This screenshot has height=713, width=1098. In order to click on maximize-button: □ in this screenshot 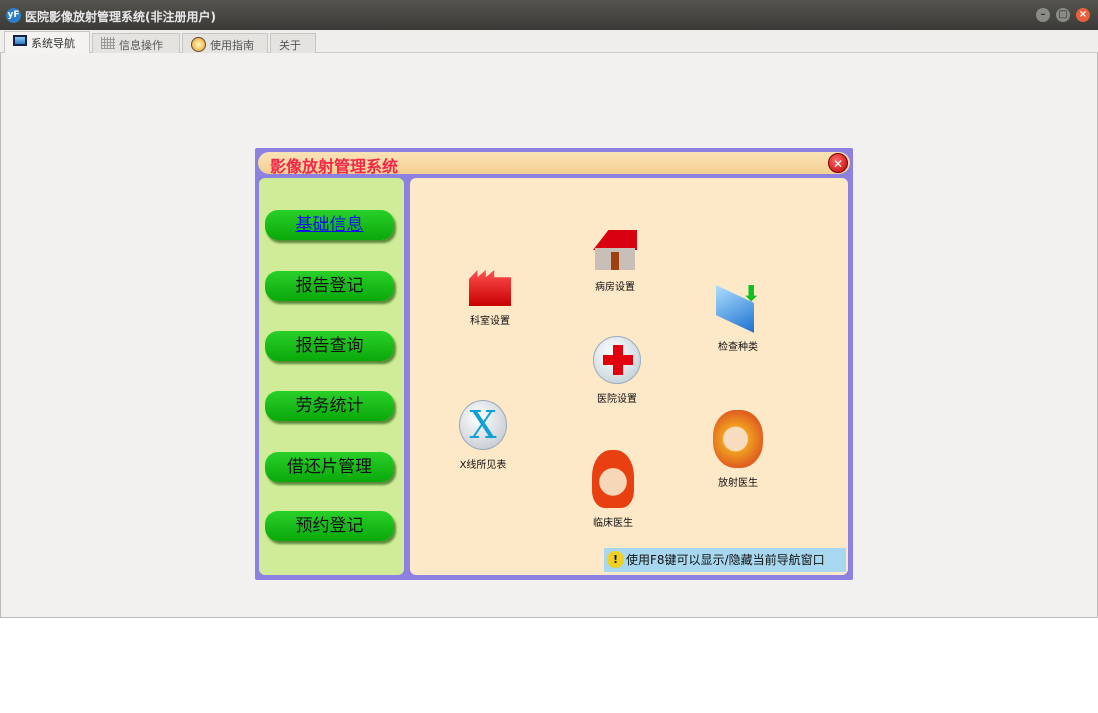, I will do `click(1063, 15)`.